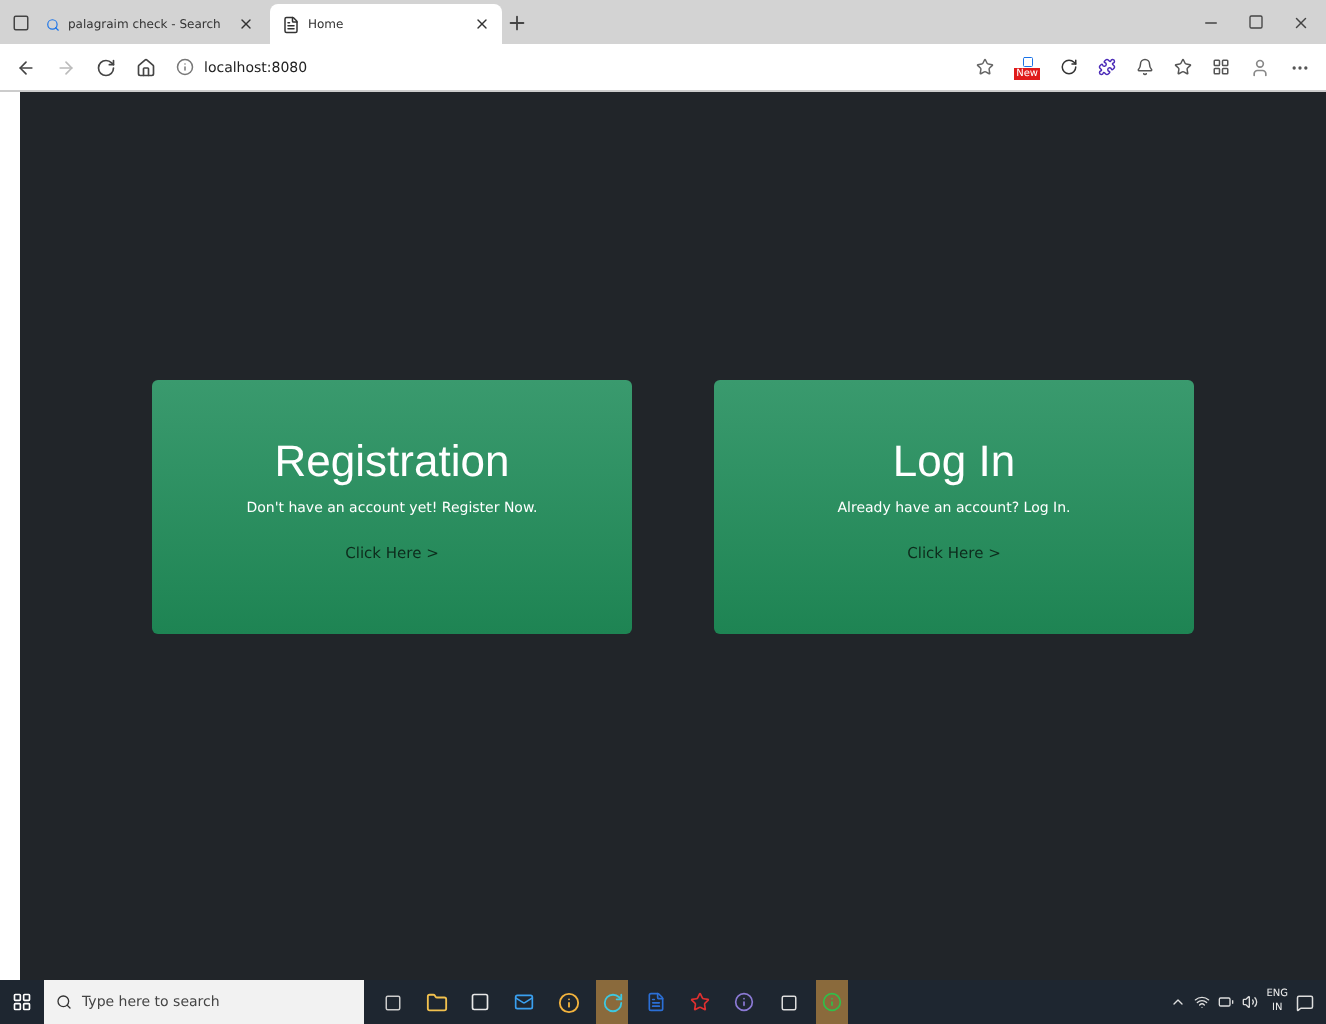  I want to click on bell-icon, so click(1145, 67).